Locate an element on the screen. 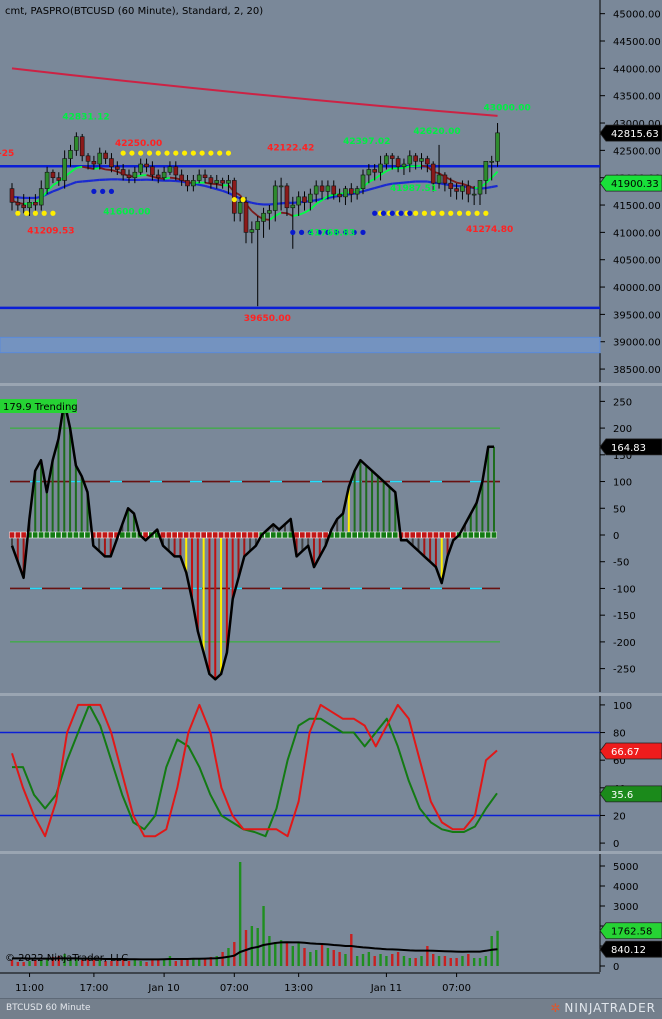 The width and height of the screenshot is (662, 1019). cci-tick-label: 250 is located at coordinates (622, 402).